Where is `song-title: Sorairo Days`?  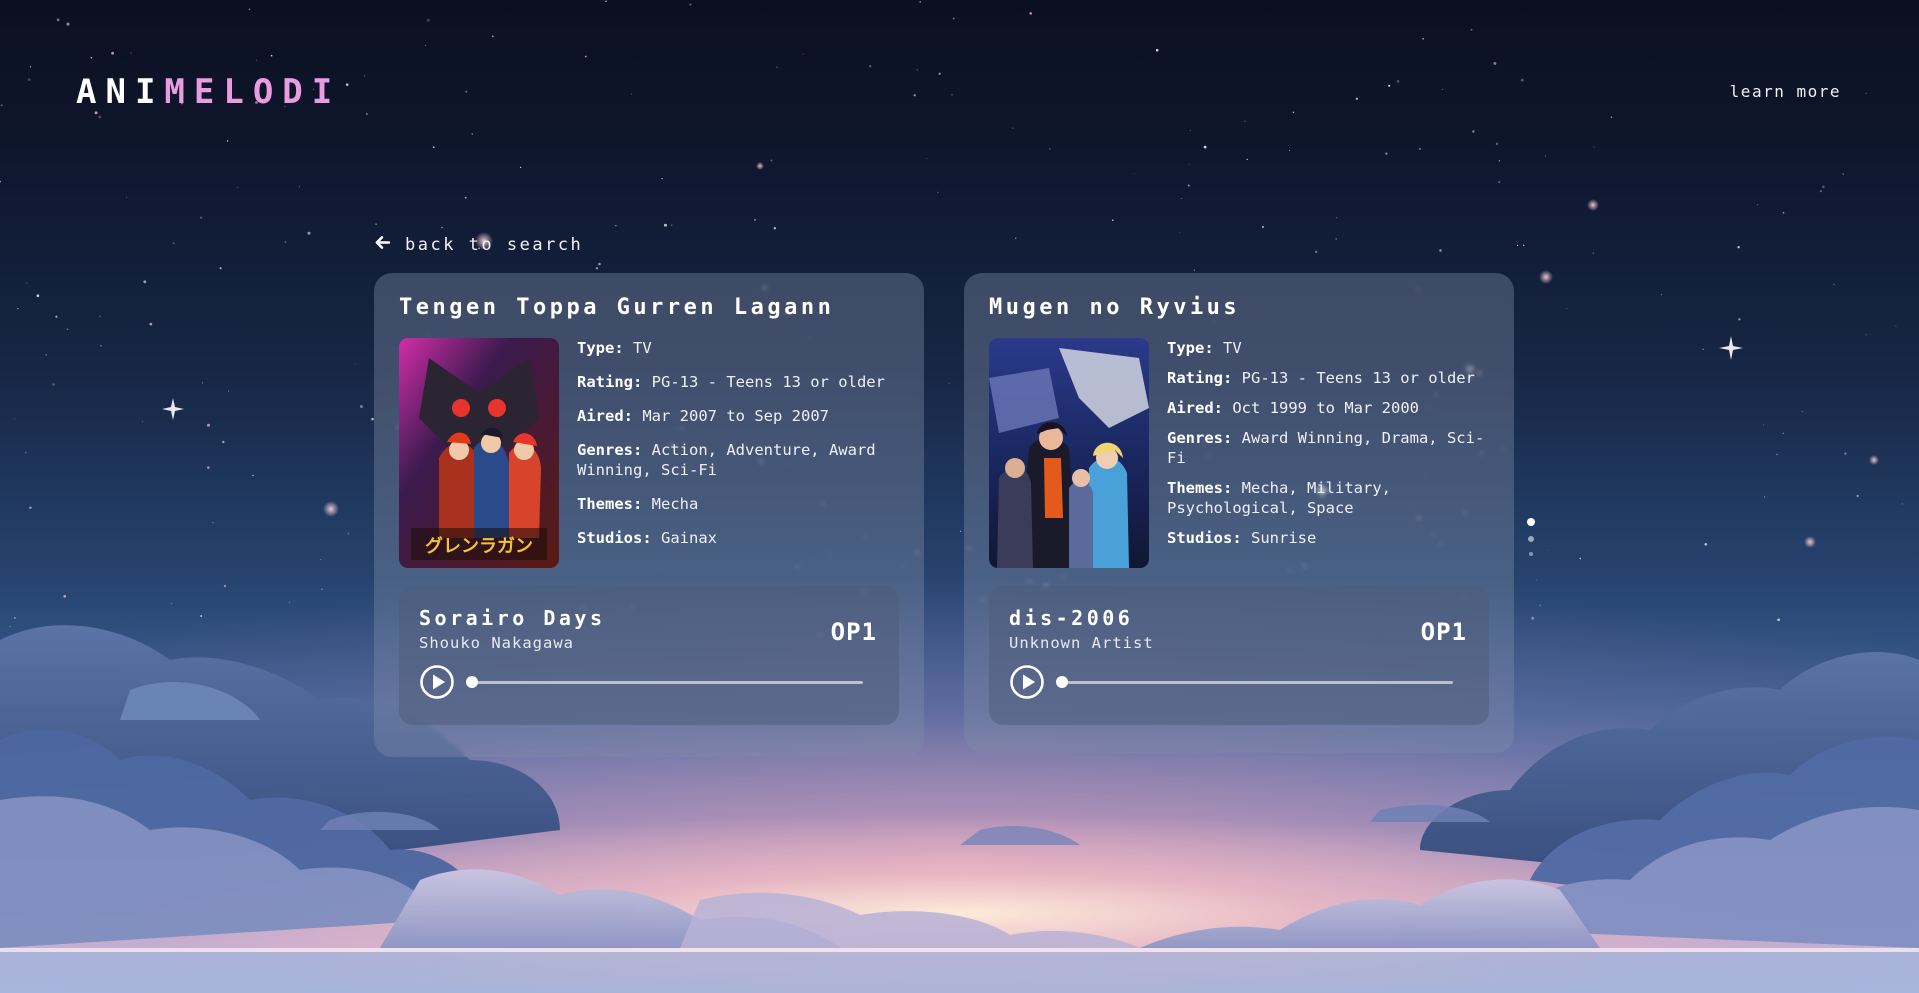
song-title: Sorairo Days is located at coordinates (512, 618).